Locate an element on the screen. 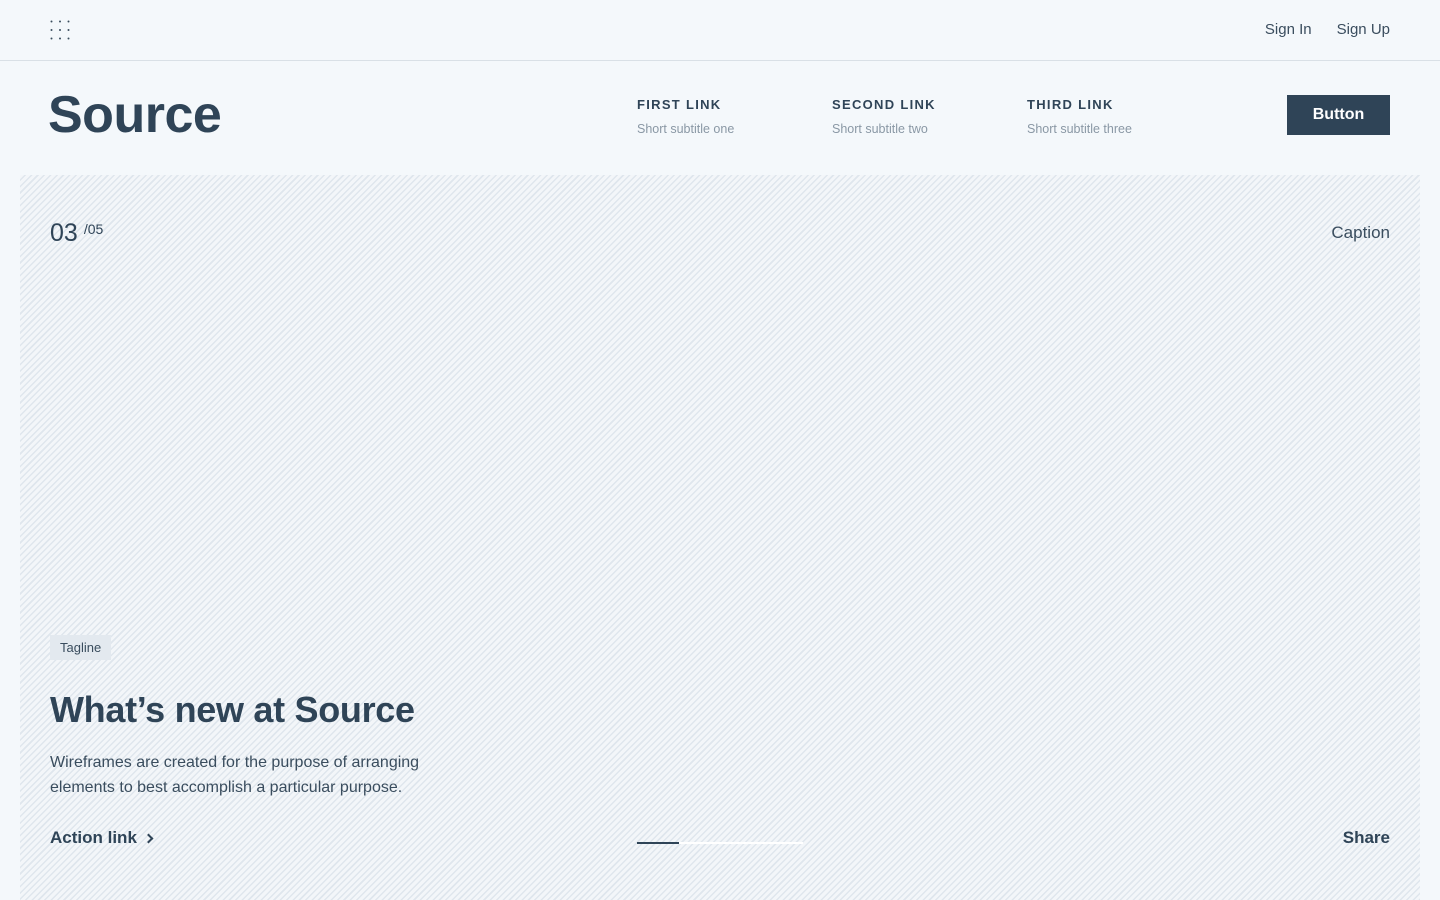 The height and width of the screenshot is (900, 1440). nav-item-subtitle: Short subtitle three is located at coordinates (1079, 129).